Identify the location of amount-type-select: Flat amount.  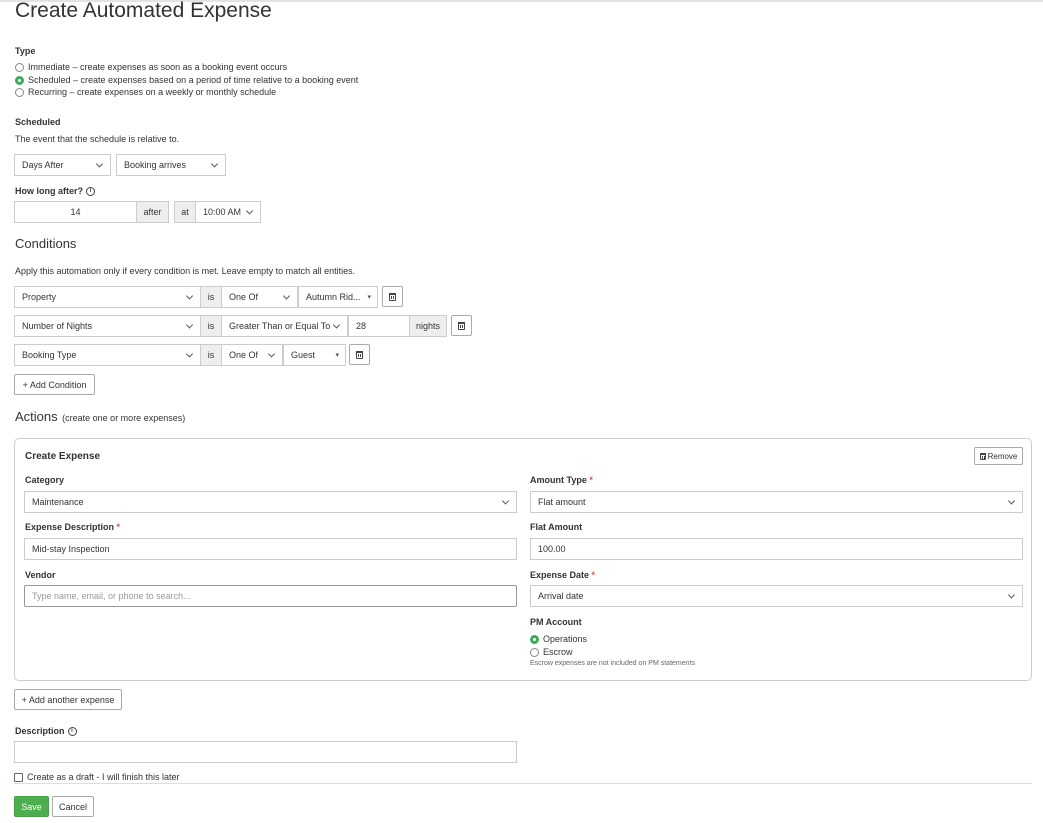
(776, 502).